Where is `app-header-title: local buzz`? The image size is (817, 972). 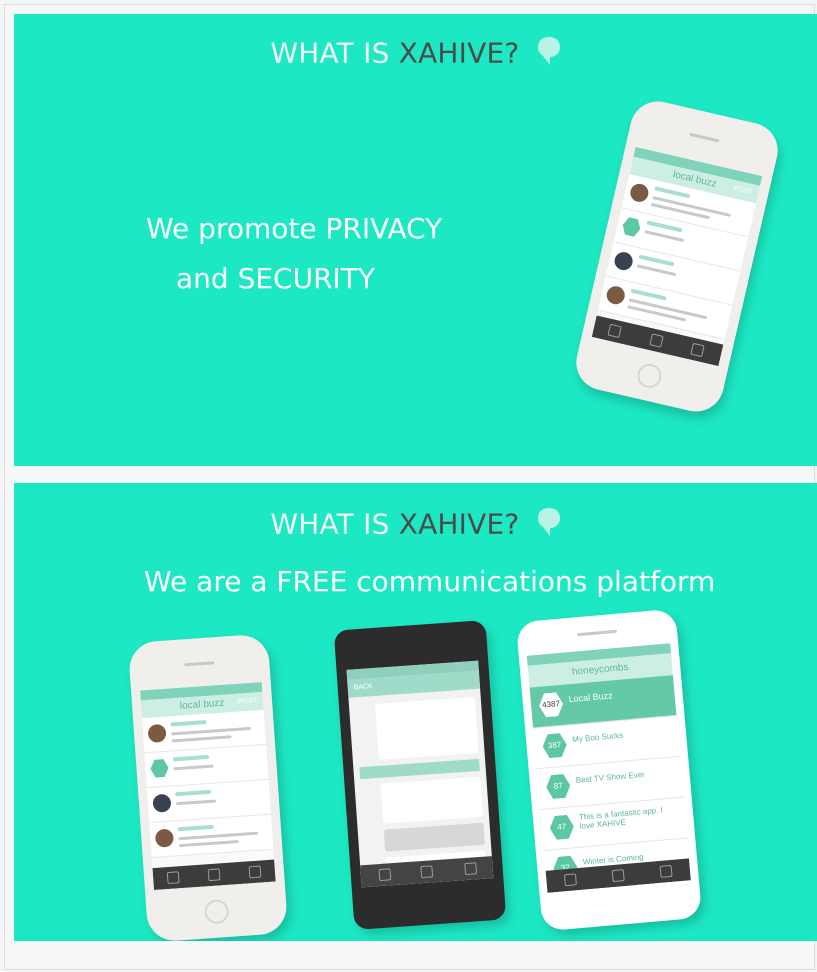 app-header-title: local buzz is located at coordinates (202, 704).